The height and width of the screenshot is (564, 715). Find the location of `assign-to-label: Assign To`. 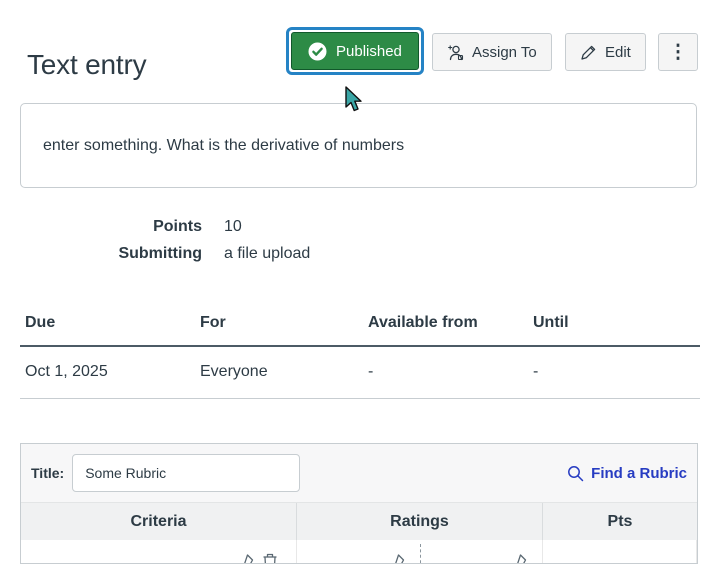

assign-to-label: Assign To is located at coordinates (504, 52).